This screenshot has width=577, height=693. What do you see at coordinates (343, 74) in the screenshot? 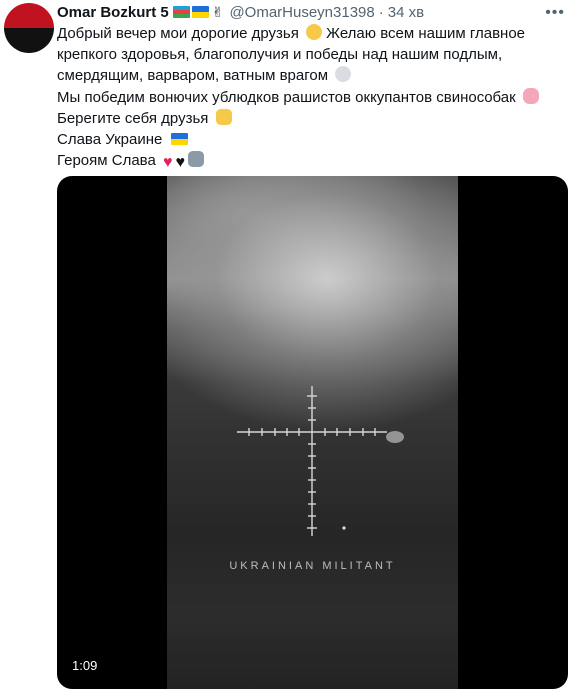
I see `skull-crossbones-icon` at bounding box center [343, 74].